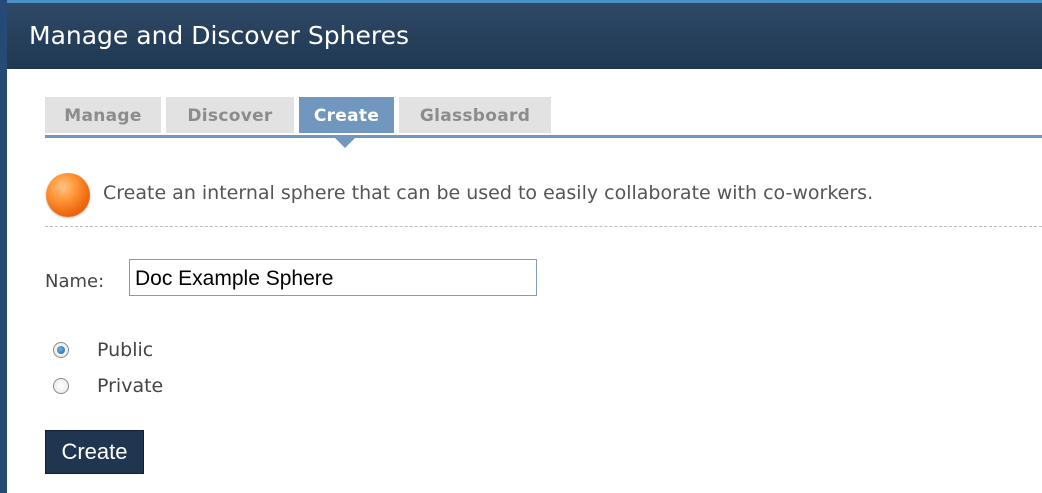  Describe the element at coordinates (333, 277) in the screenshot. I see `name-field` at that location.